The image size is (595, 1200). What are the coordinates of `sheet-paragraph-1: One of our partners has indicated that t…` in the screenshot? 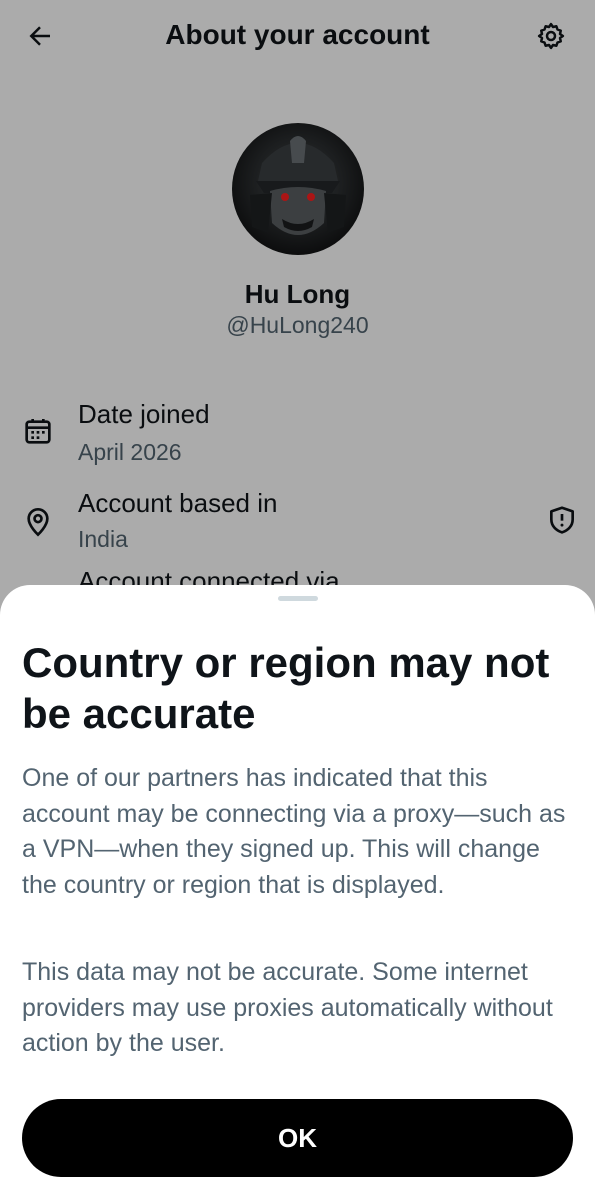 It's located at (294, 831).